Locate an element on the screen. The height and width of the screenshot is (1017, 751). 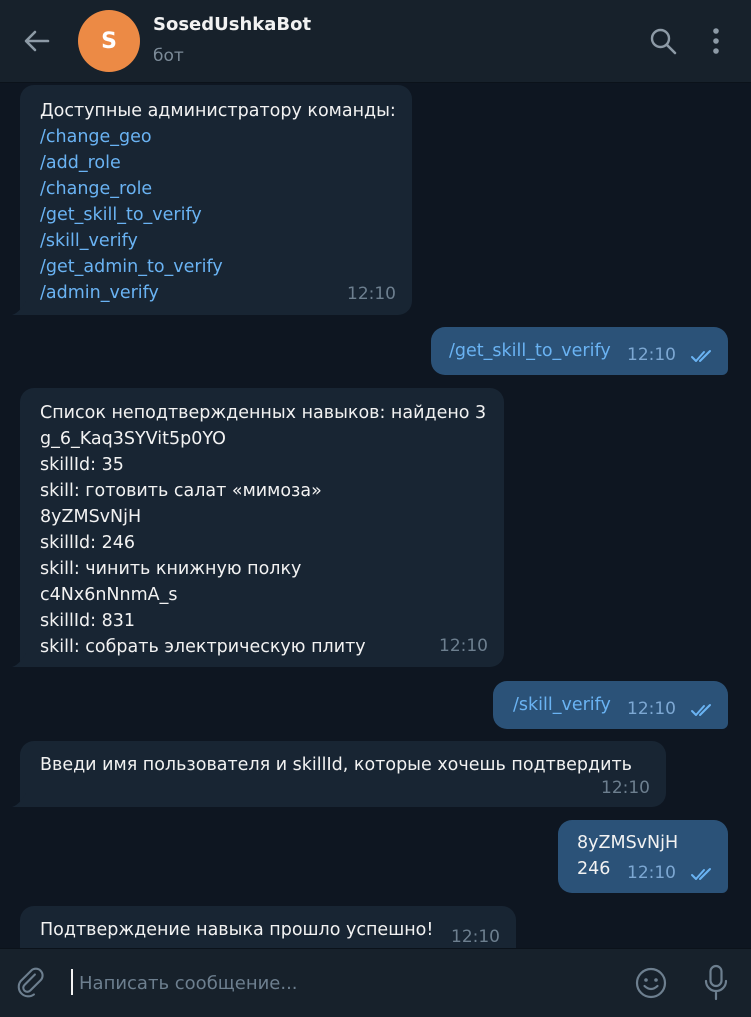
message-text: g_6_Kaq3SYVit5p0YO is located at coordinates (133, 439).